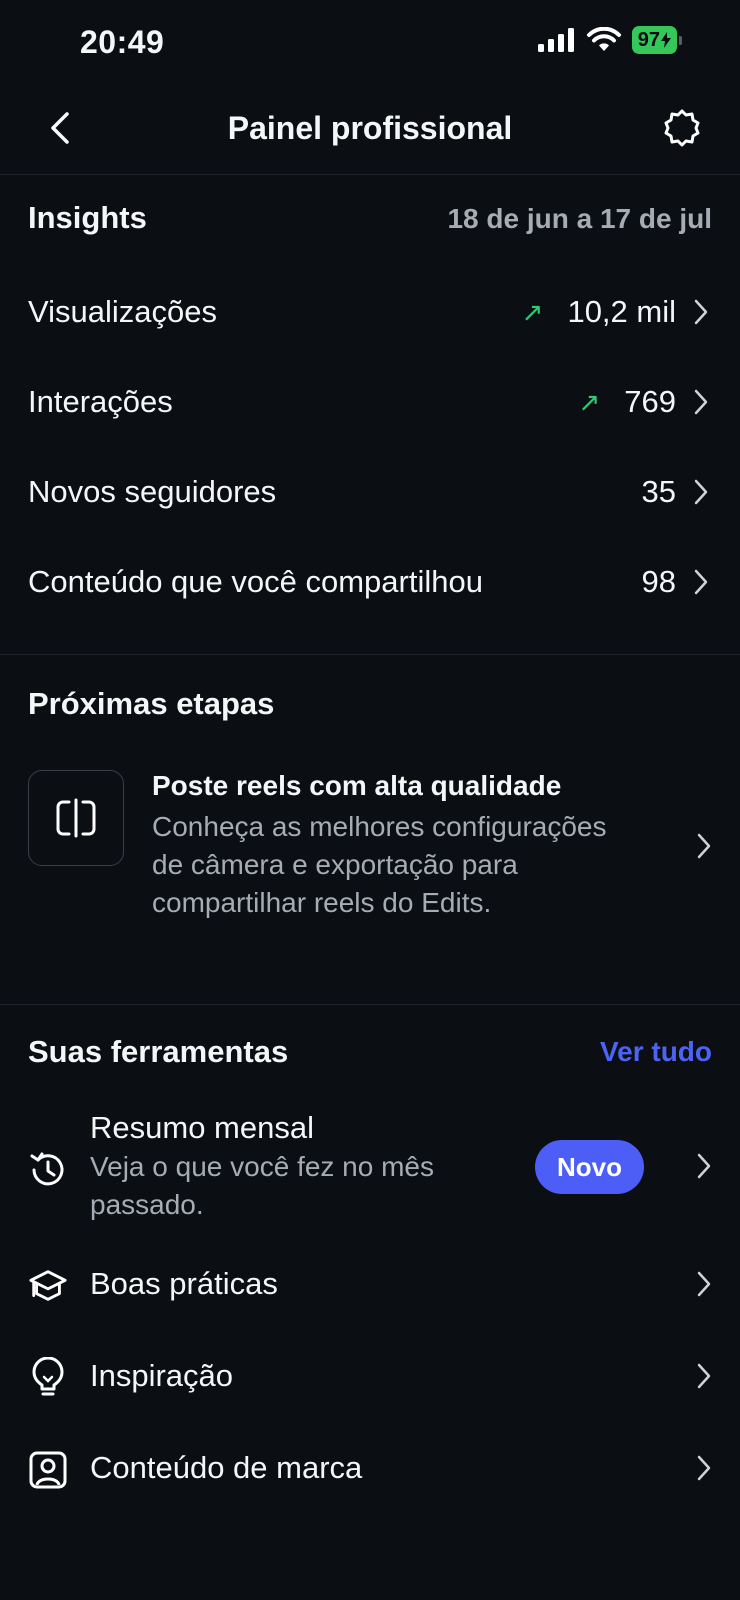 The image size is (740, 1600). Describe the element at coordinates (262, 1185) in the screenshot. I see `tool-subtitle: Veja o que você fez no mês passado.` at that location.